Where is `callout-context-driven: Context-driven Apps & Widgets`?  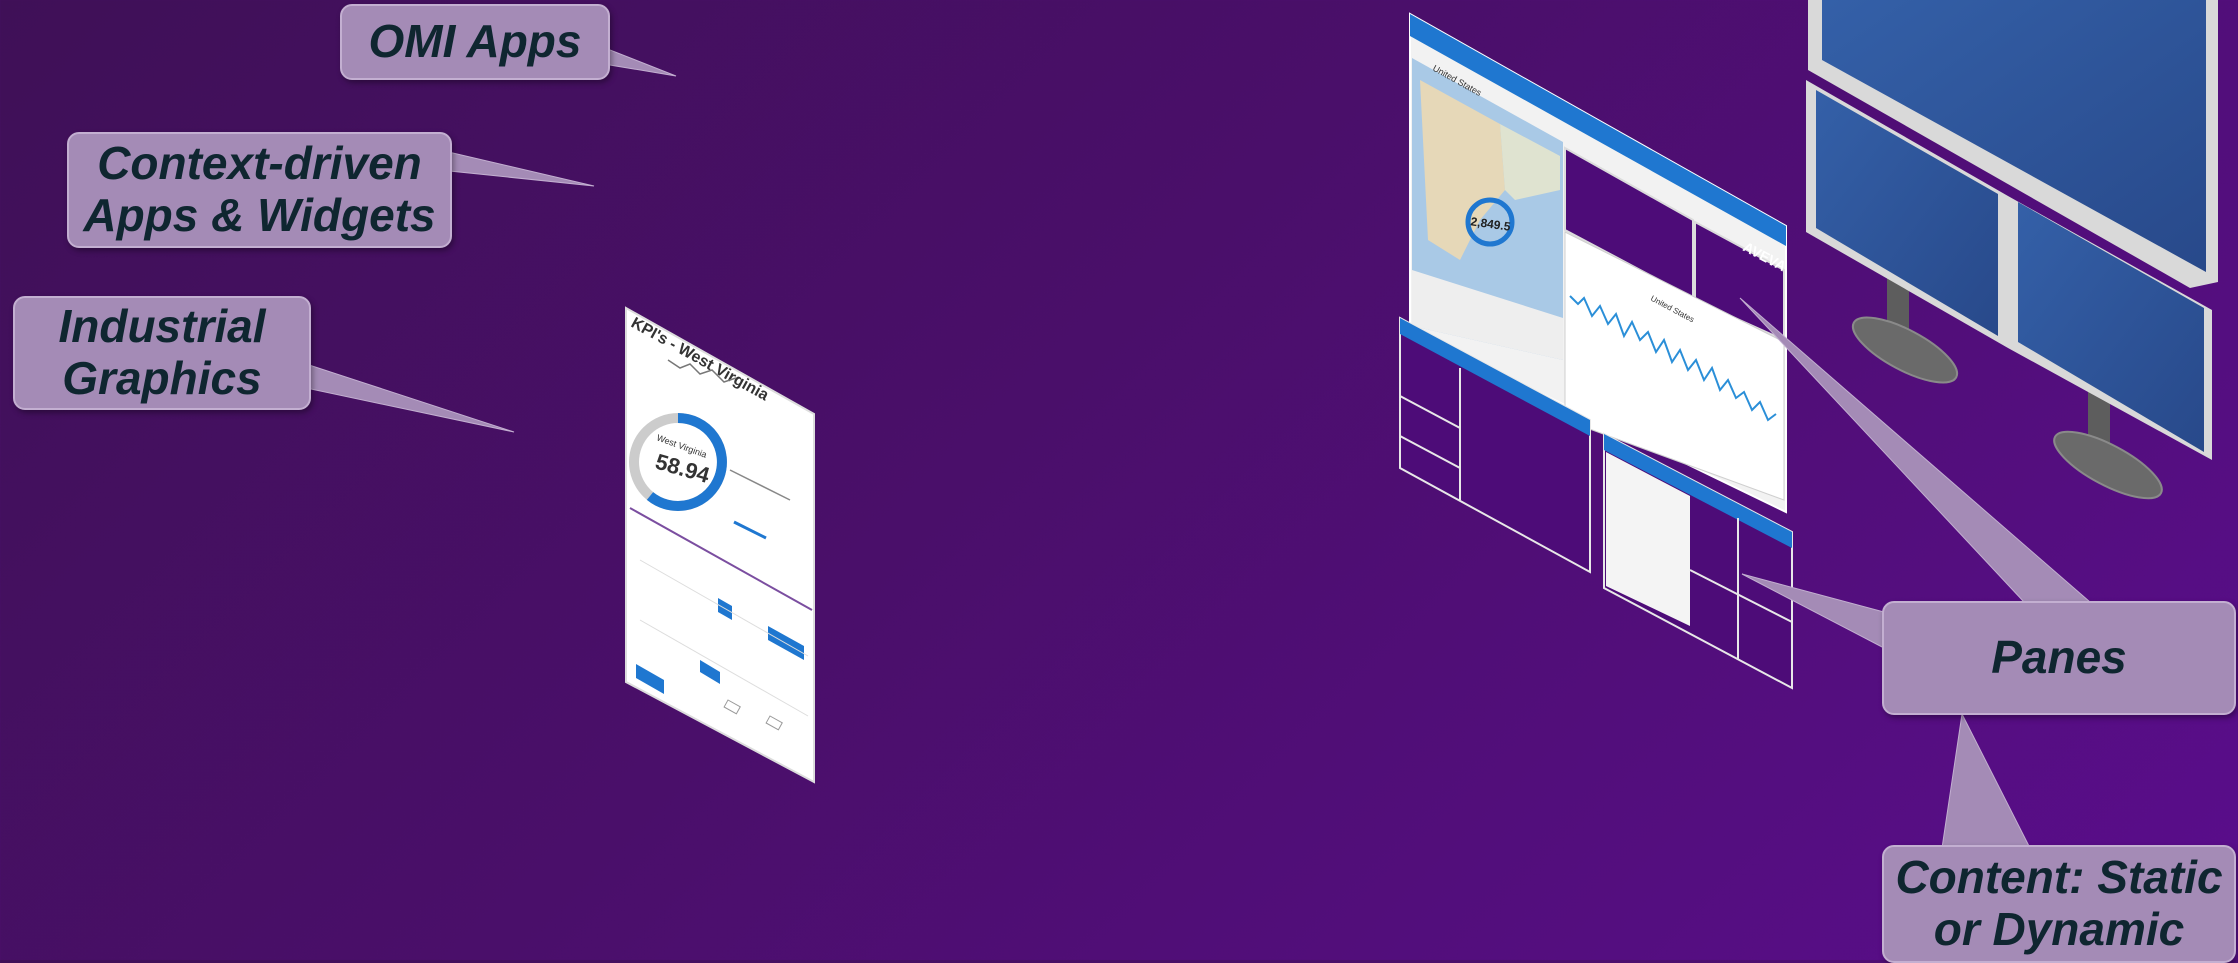 callout-context-driven: Context-driven Apps & Widgets is located at coordinates (259, 190).